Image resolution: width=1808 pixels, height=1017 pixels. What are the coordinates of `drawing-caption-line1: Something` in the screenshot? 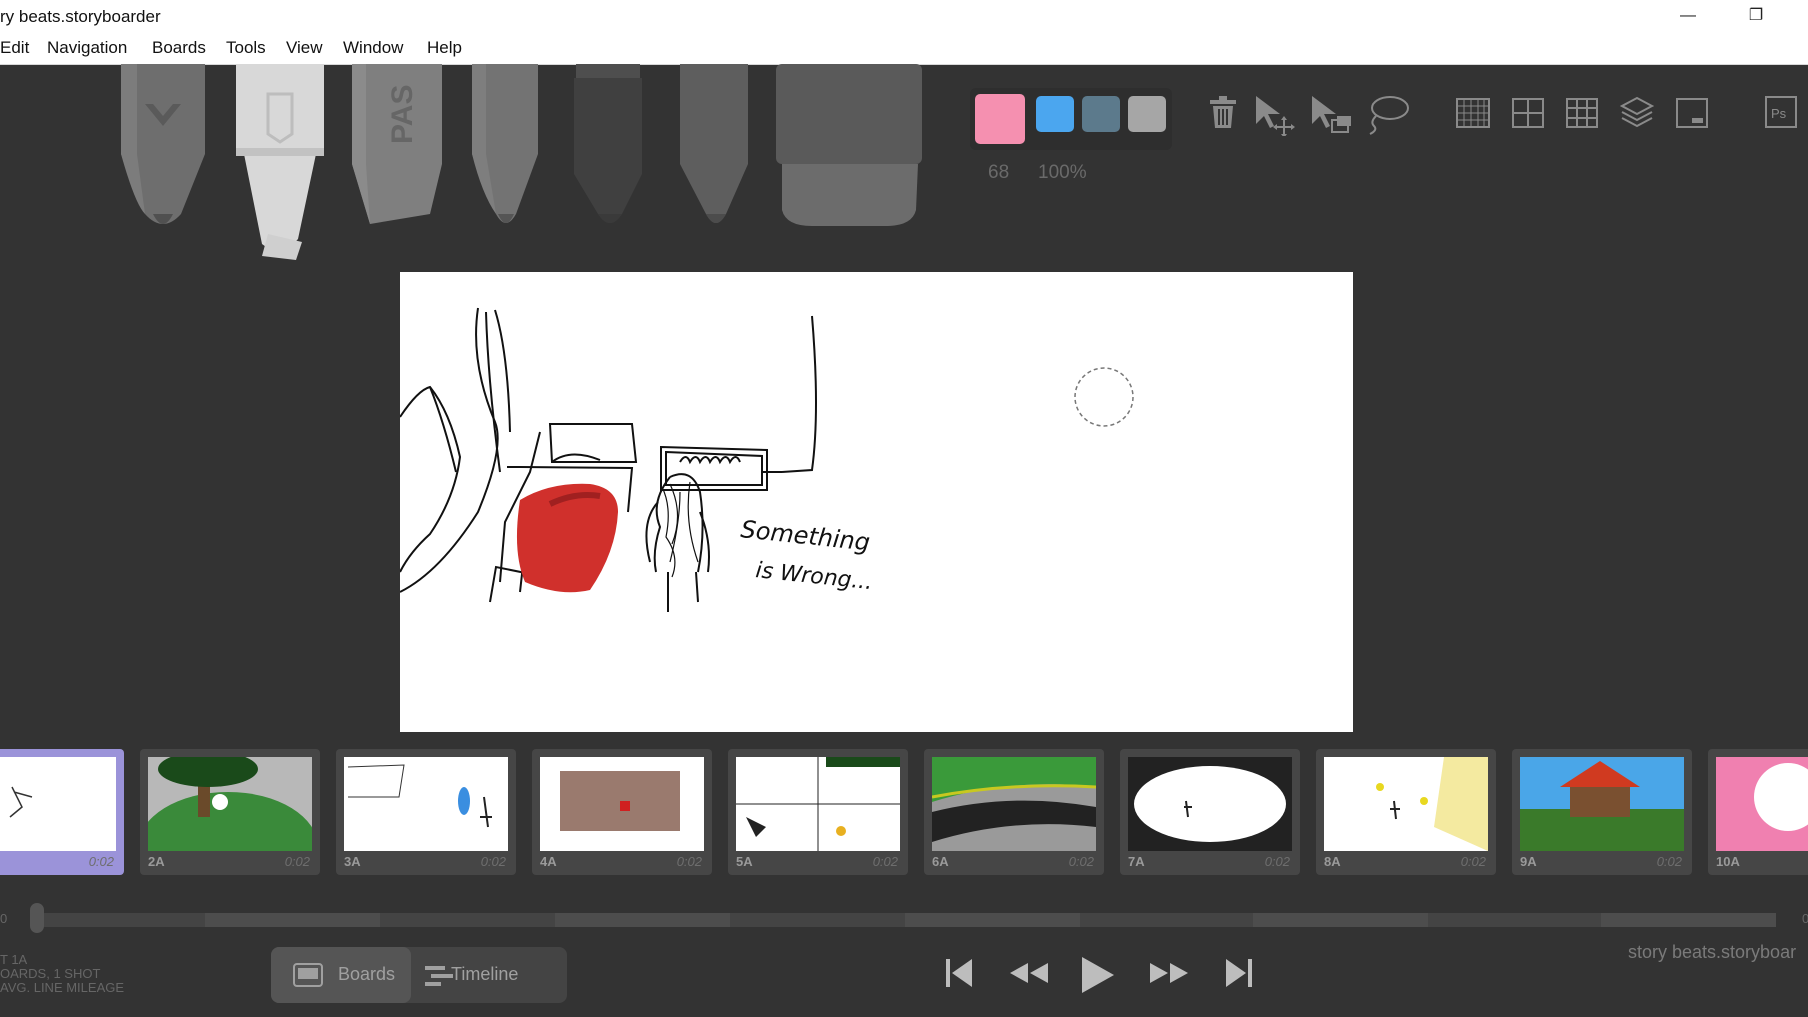 It's located at (805, 535).